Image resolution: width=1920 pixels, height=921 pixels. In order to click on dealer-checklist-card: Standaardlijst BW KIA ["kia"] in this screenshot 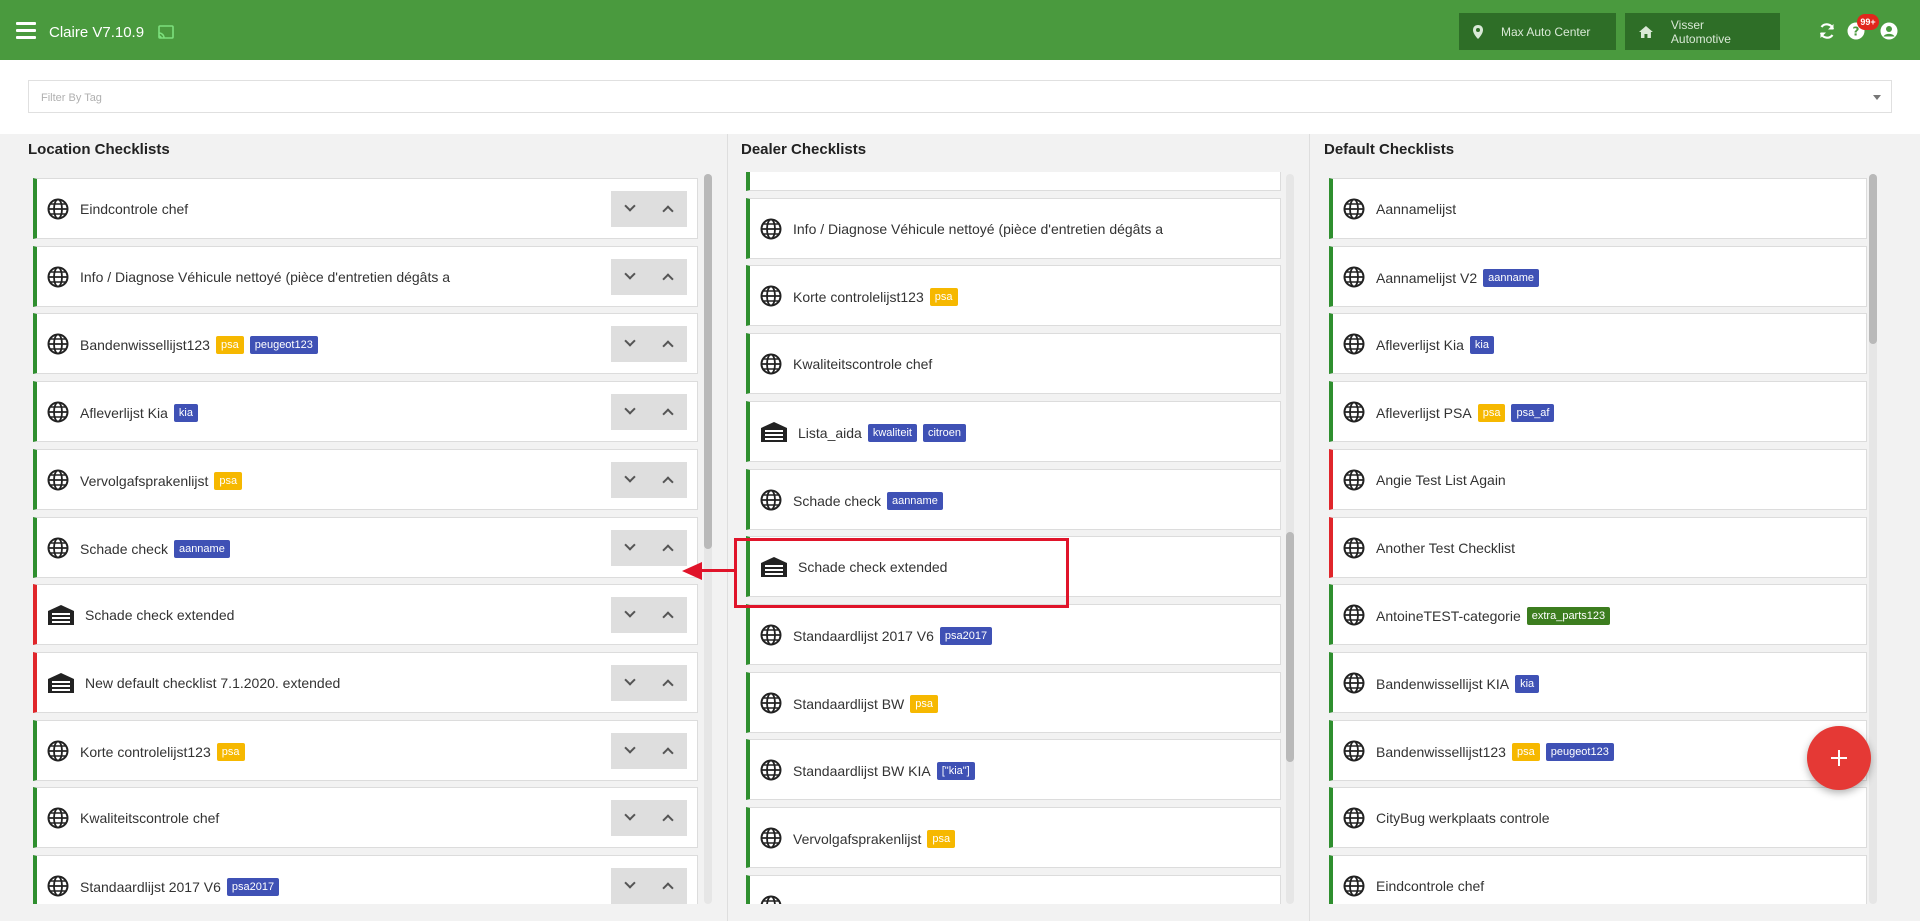, I will do `click(1013, 770)`.